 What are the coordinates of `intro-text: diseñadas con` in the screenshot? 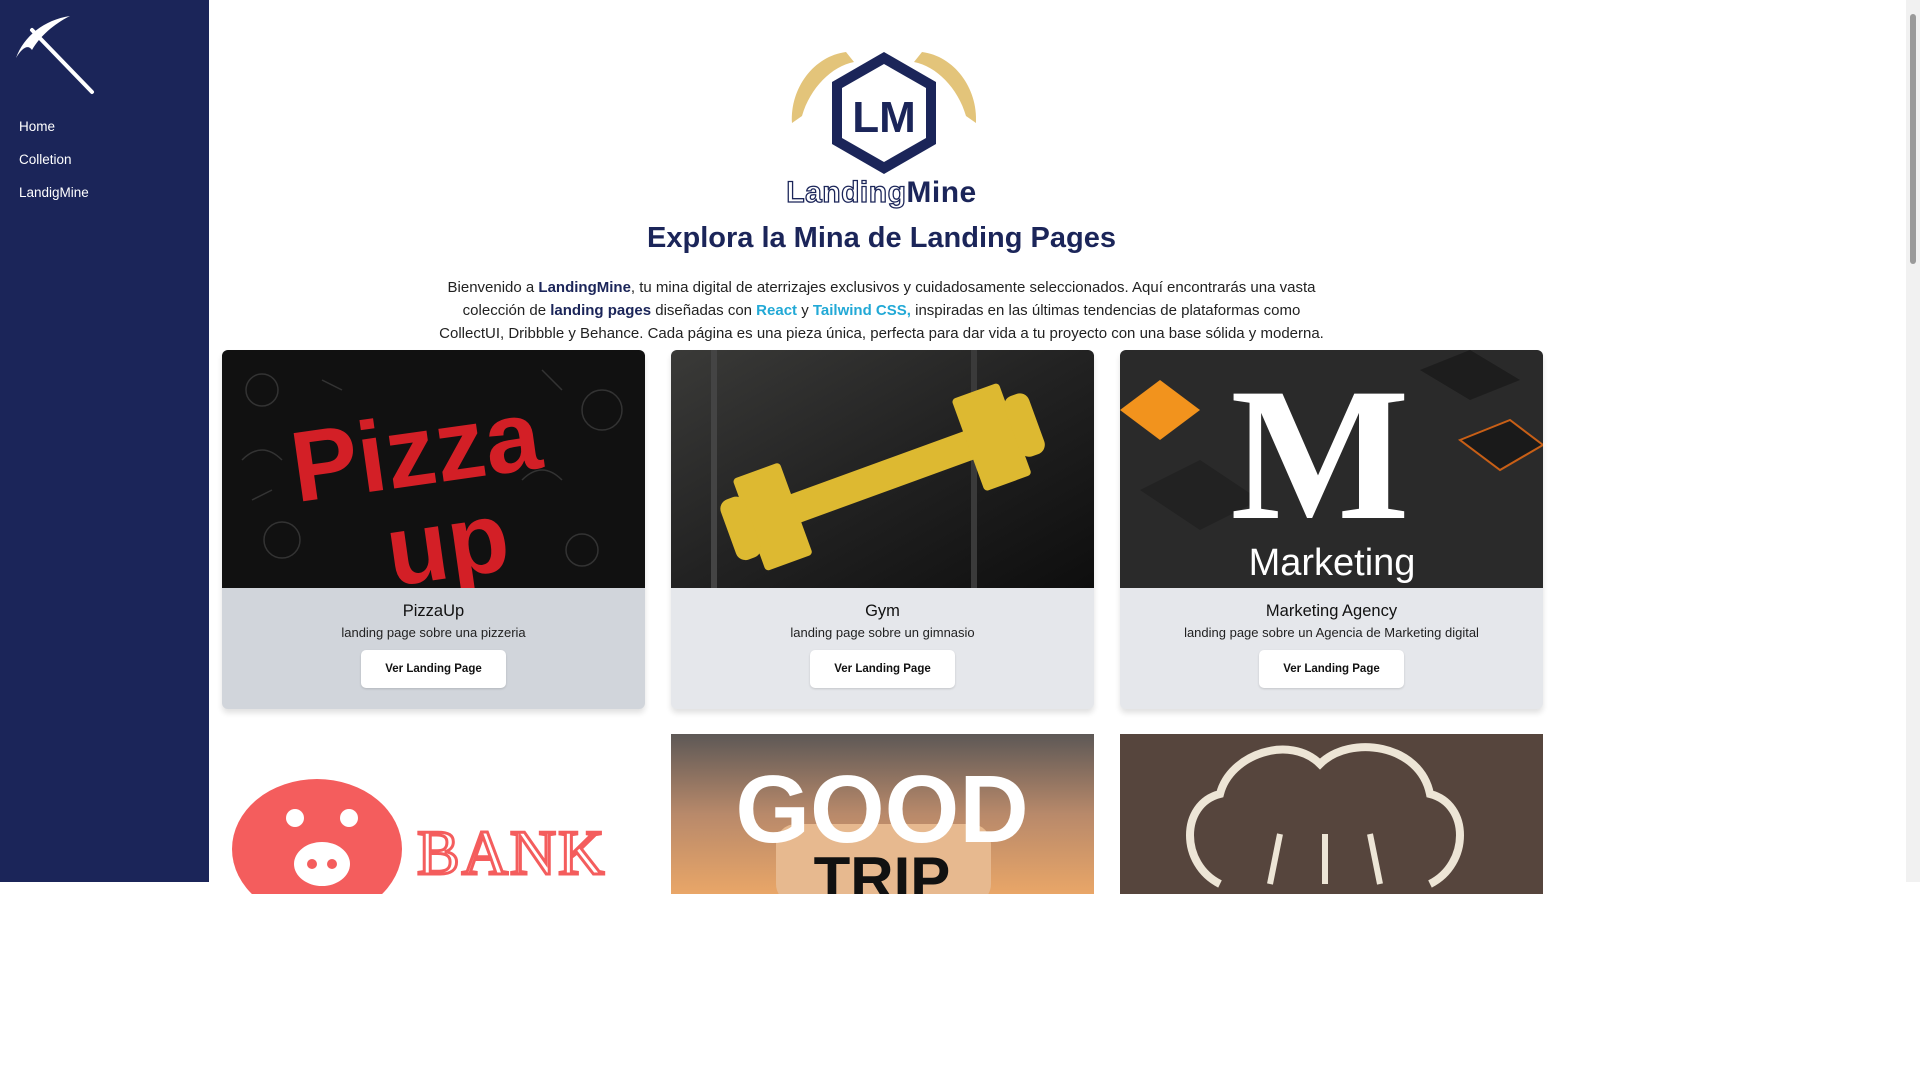 It's located at (704, 310).